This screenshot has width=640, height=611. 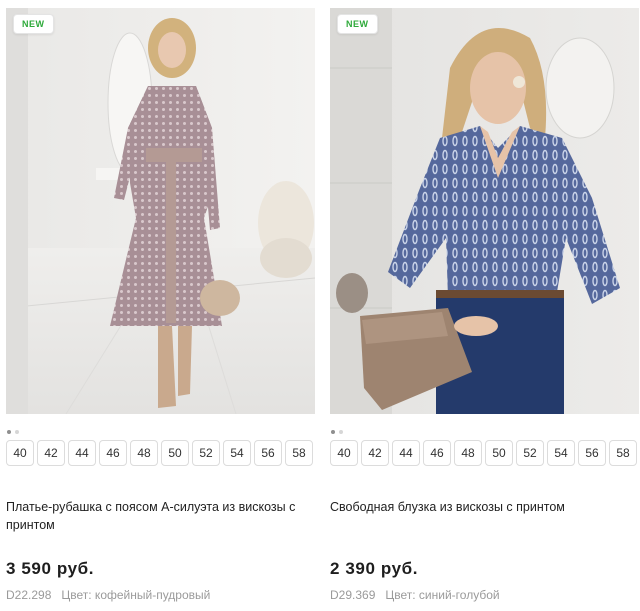 What do you see at coordinates (29, 595) in the screenshot?
I see `product-sku: D22.298` at bounding box center [29, 595].